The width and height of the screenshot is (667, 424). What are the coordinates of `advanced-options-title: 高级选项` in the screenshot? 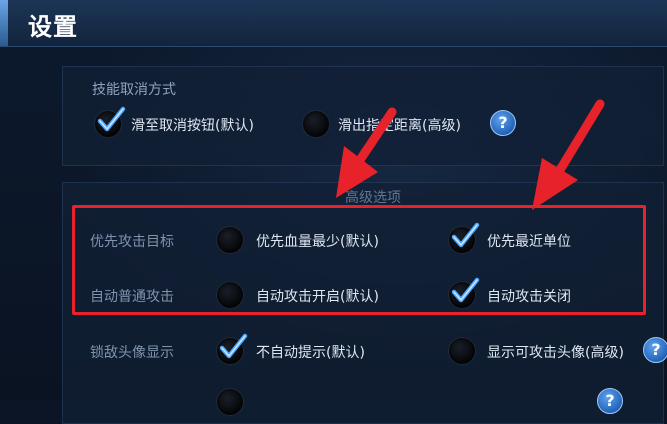 It's located at (373, 198).